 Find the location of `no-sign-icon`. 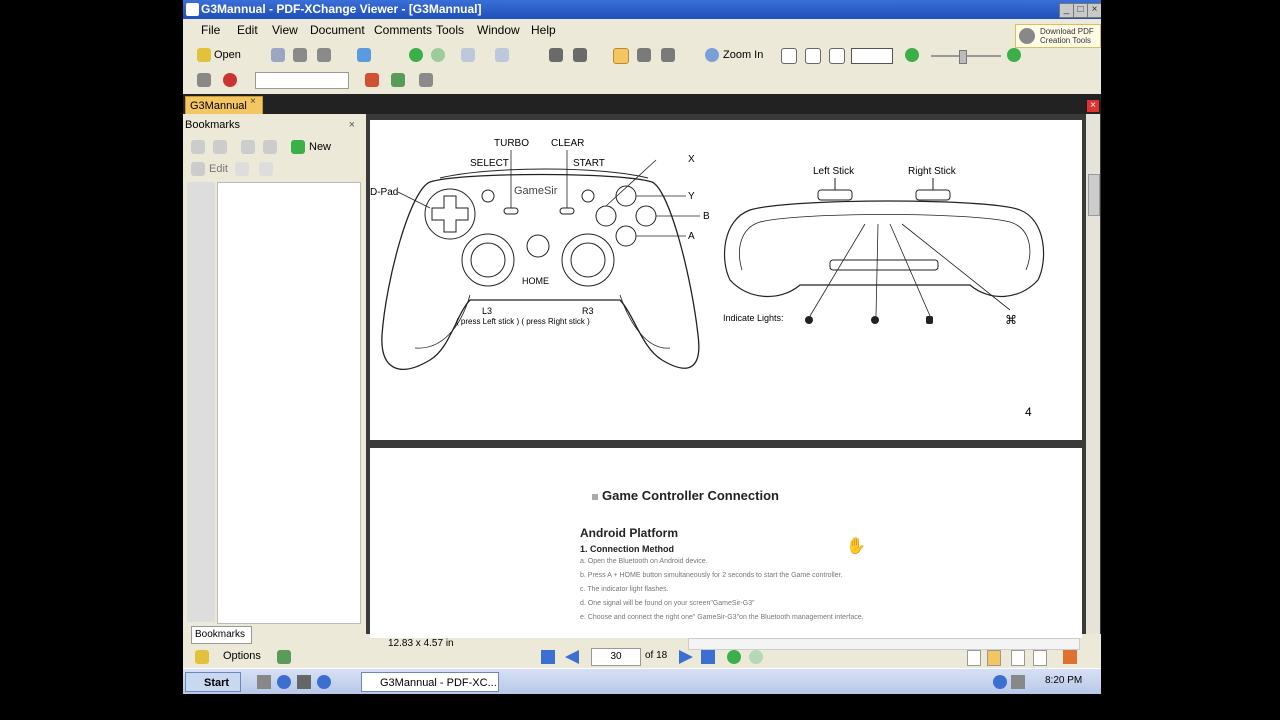

no-sign-icon is located at coordinates (230, 80).